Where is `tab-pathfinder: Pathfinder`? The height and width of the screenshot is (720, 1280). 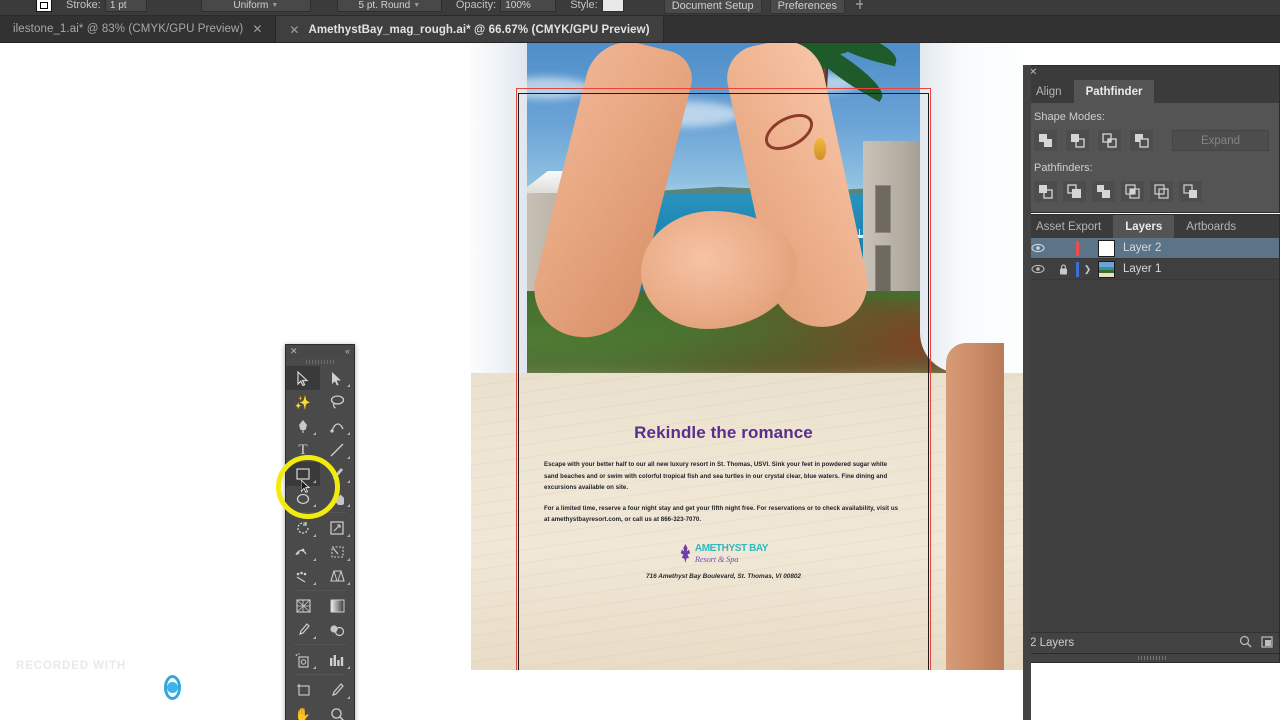
tab-pathfinder: Pathfinder is located at coordinates (1114, 91).